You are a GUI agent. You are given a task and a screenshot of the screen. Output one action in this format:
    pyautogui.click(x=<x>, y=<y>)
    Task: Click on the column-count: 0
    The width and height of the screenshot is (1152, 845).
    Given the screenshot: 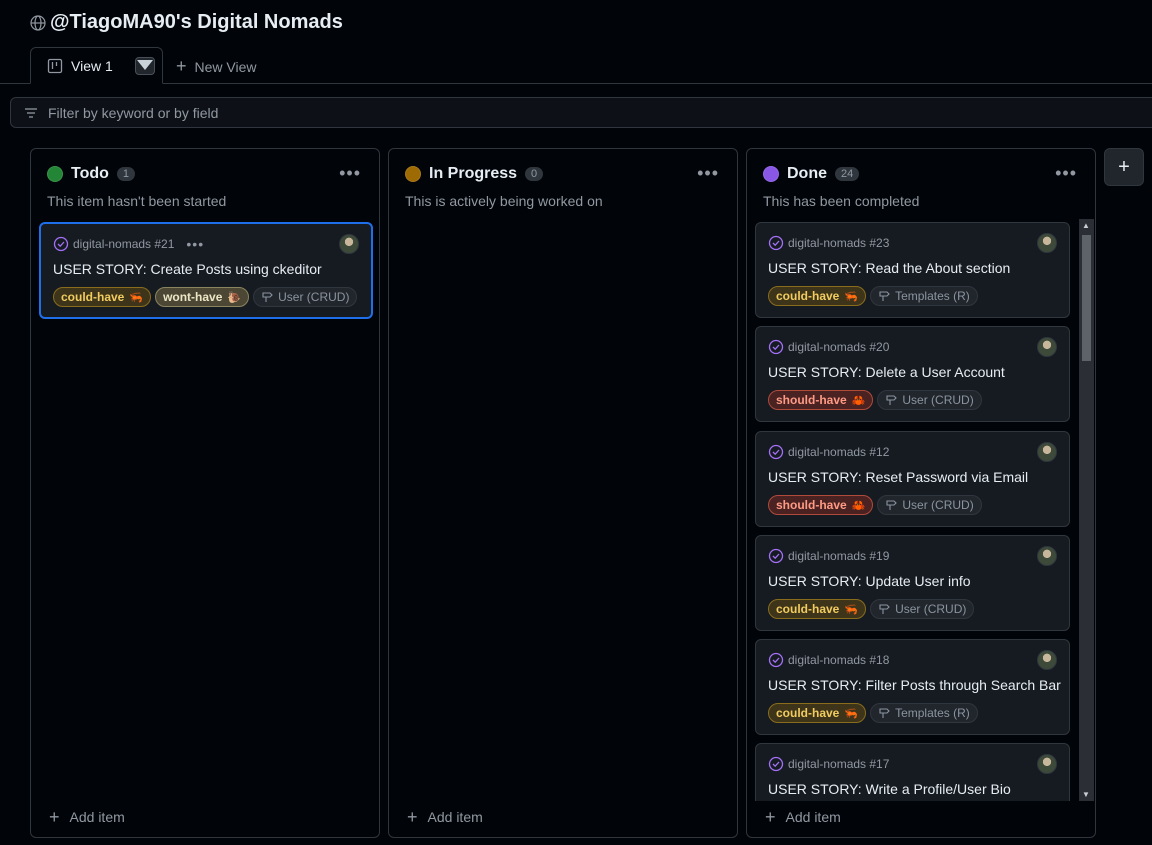 What is the action you would take?
    pyautogui.click(x=534, y=174)
    